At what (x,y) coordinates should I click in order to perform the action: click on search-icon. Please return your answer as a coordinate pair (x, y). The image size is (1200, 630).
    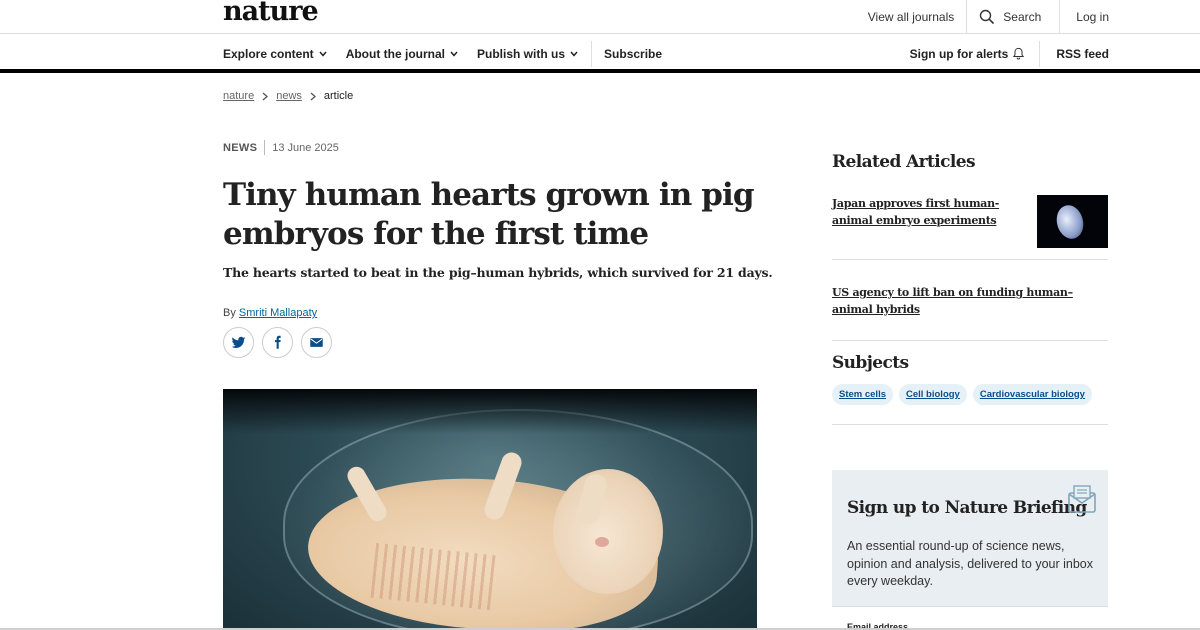
    Looking at the image, I should click on (987, 17).